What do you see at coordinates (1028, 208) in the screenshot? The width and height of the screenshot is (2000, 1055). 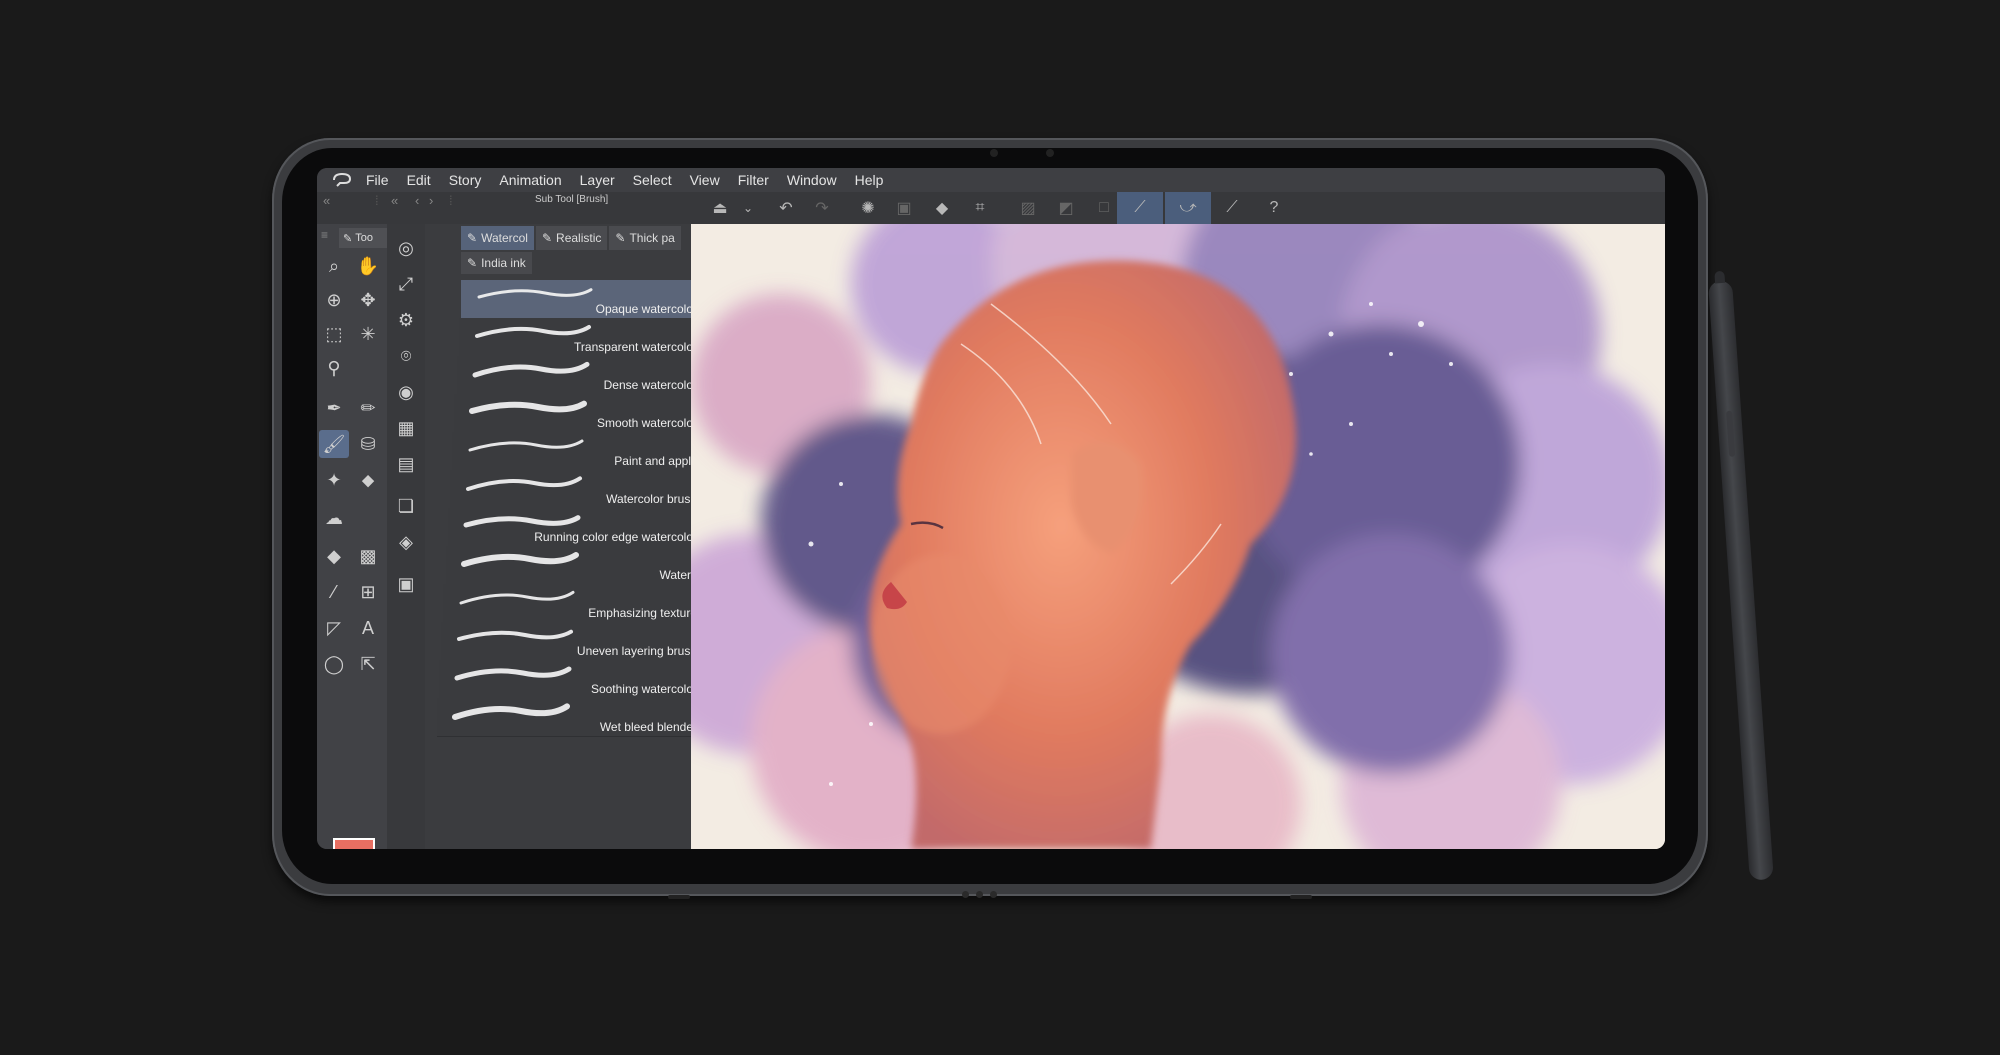 I see `deselect-icon: ▨` at bounding box center [1028, 208].